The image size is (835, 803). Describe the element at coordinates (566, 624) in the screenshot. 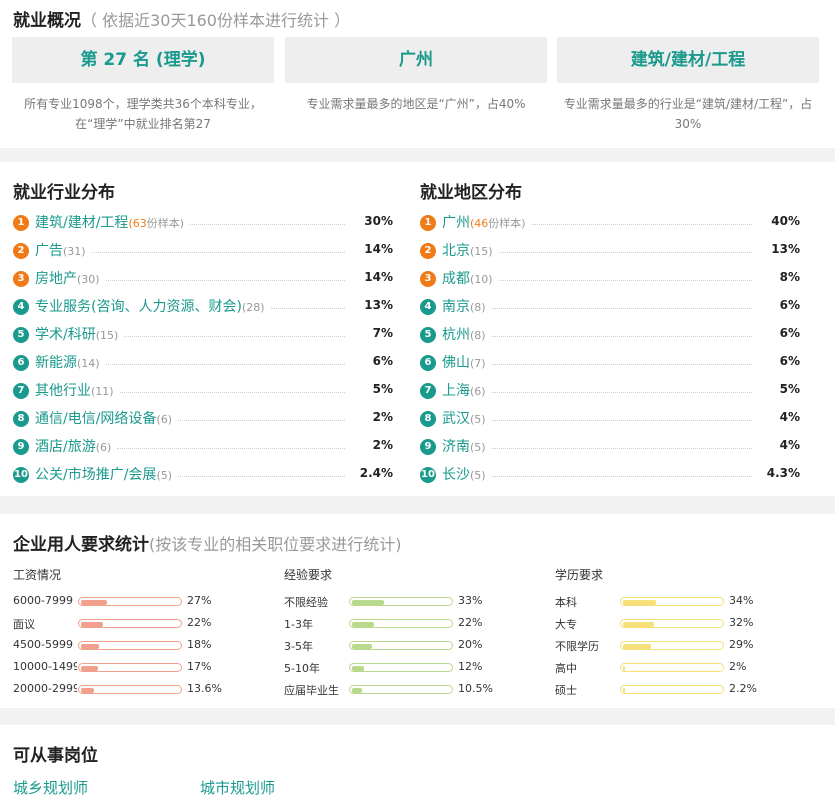

I see `requirement-label: 大专` at that location.